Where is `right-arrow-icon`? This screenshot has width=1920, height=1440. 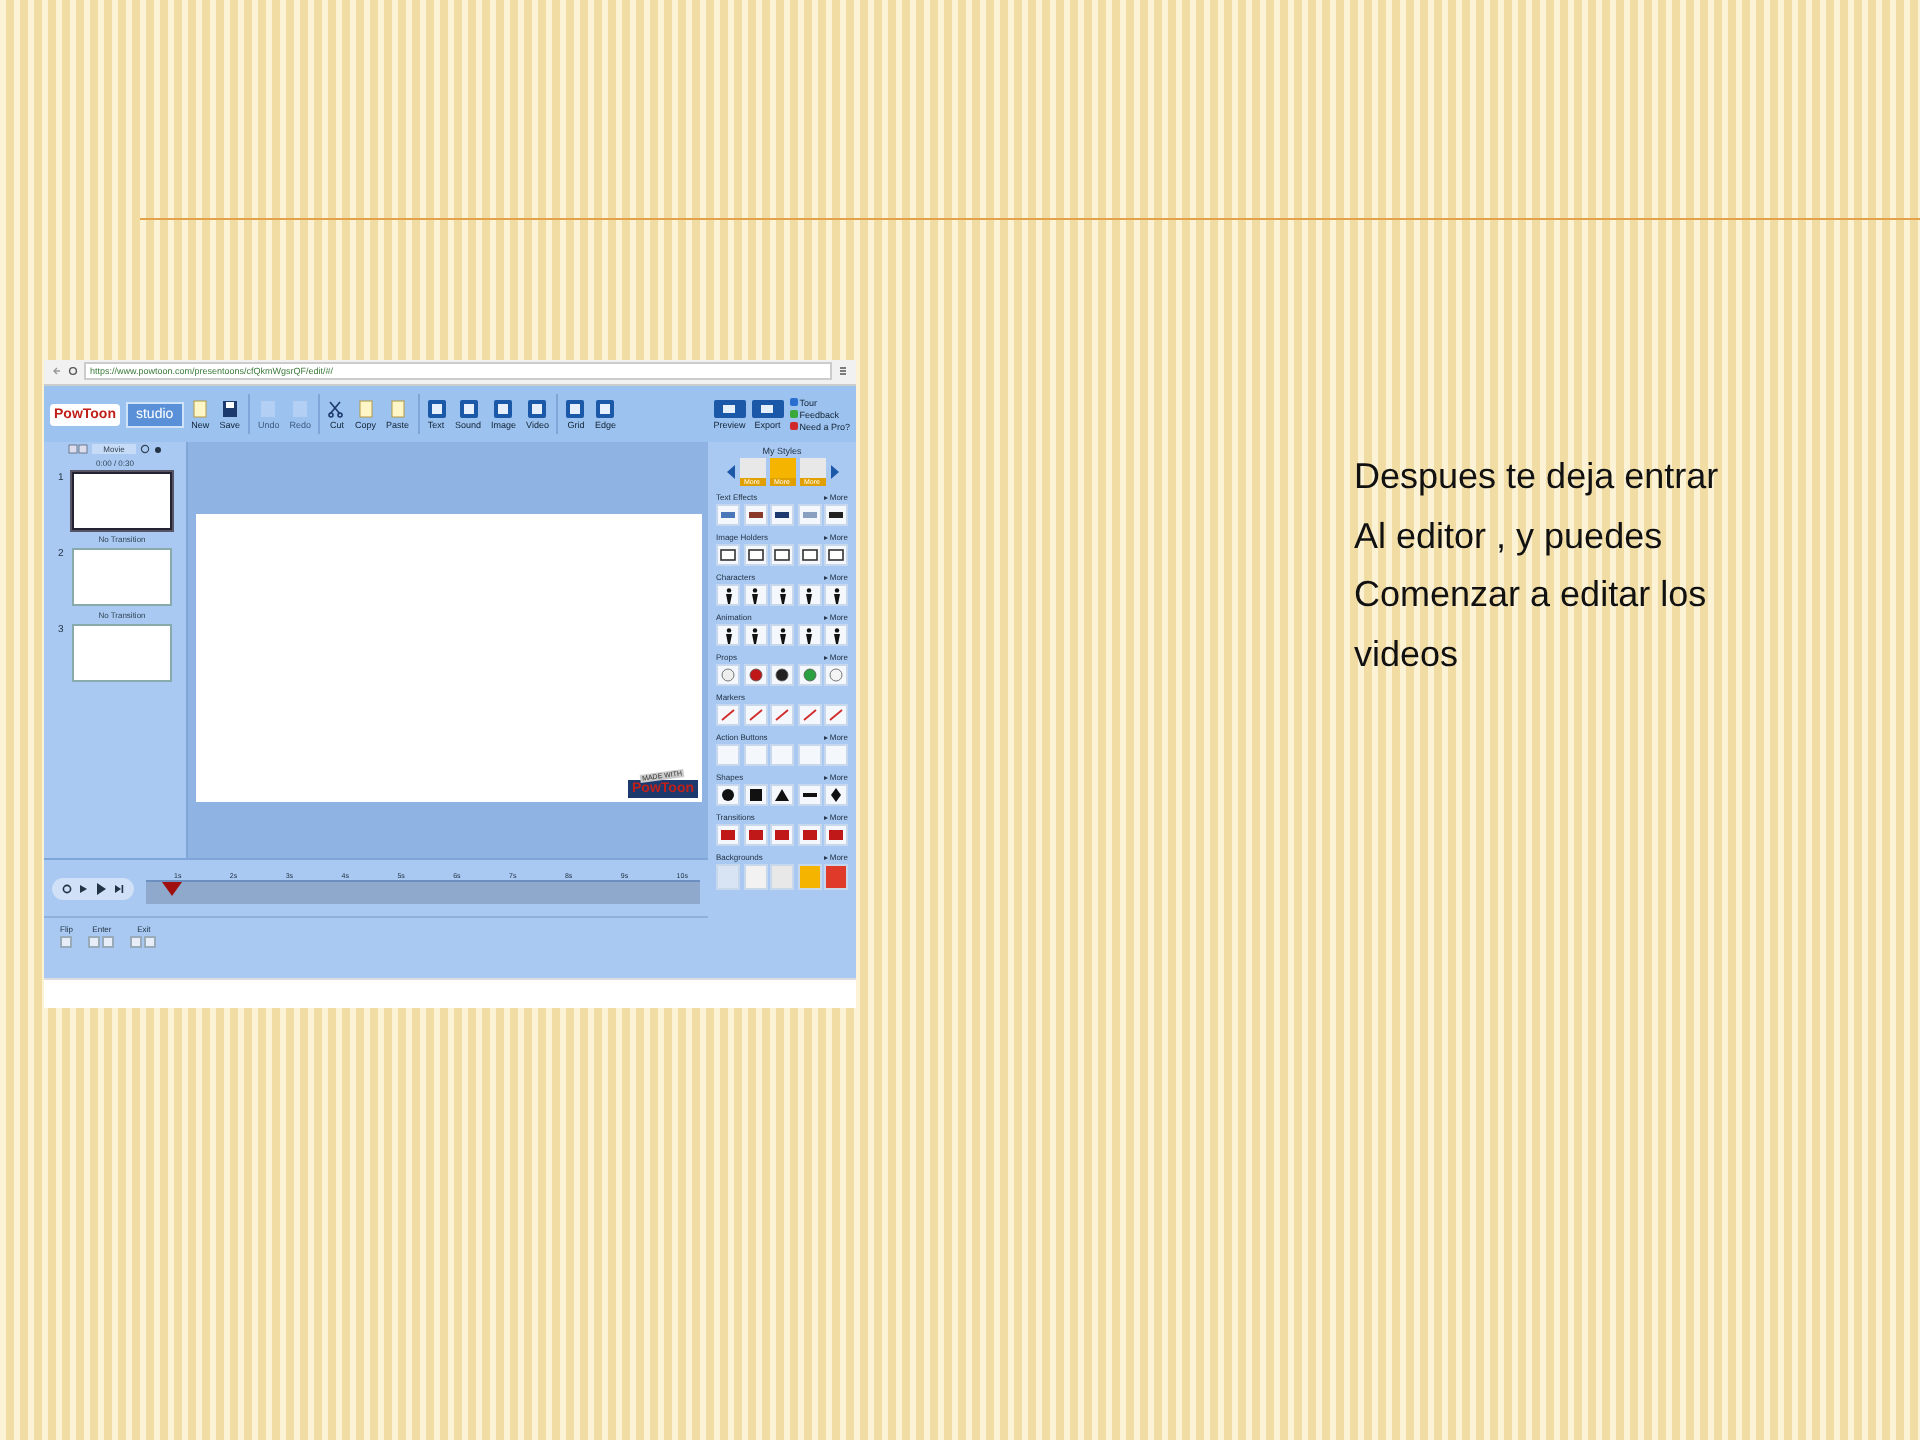 right-arrow-icon is located at coordinates (834, 472).